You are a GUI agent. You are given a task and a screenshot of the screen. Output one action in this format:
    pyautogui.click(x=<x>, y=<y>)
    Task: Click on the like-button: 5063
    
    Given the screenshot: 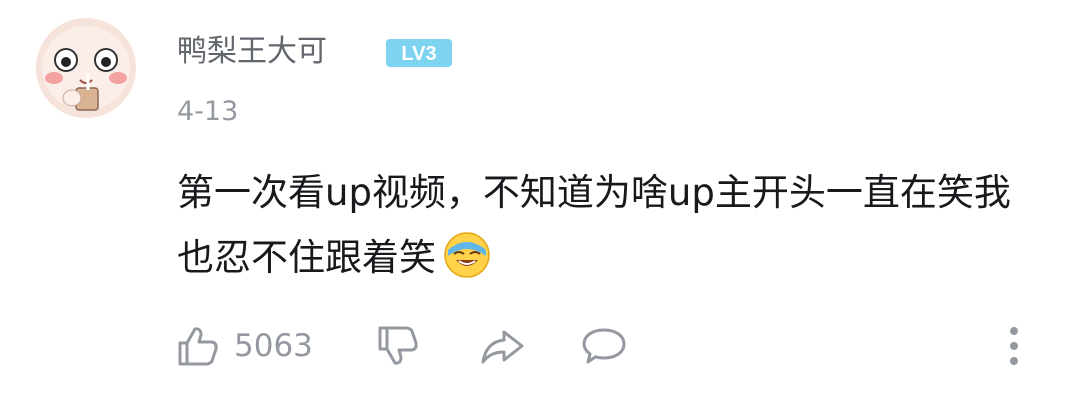 What is the action you would take?
    pyautogui.click(x=243, y=346)
    